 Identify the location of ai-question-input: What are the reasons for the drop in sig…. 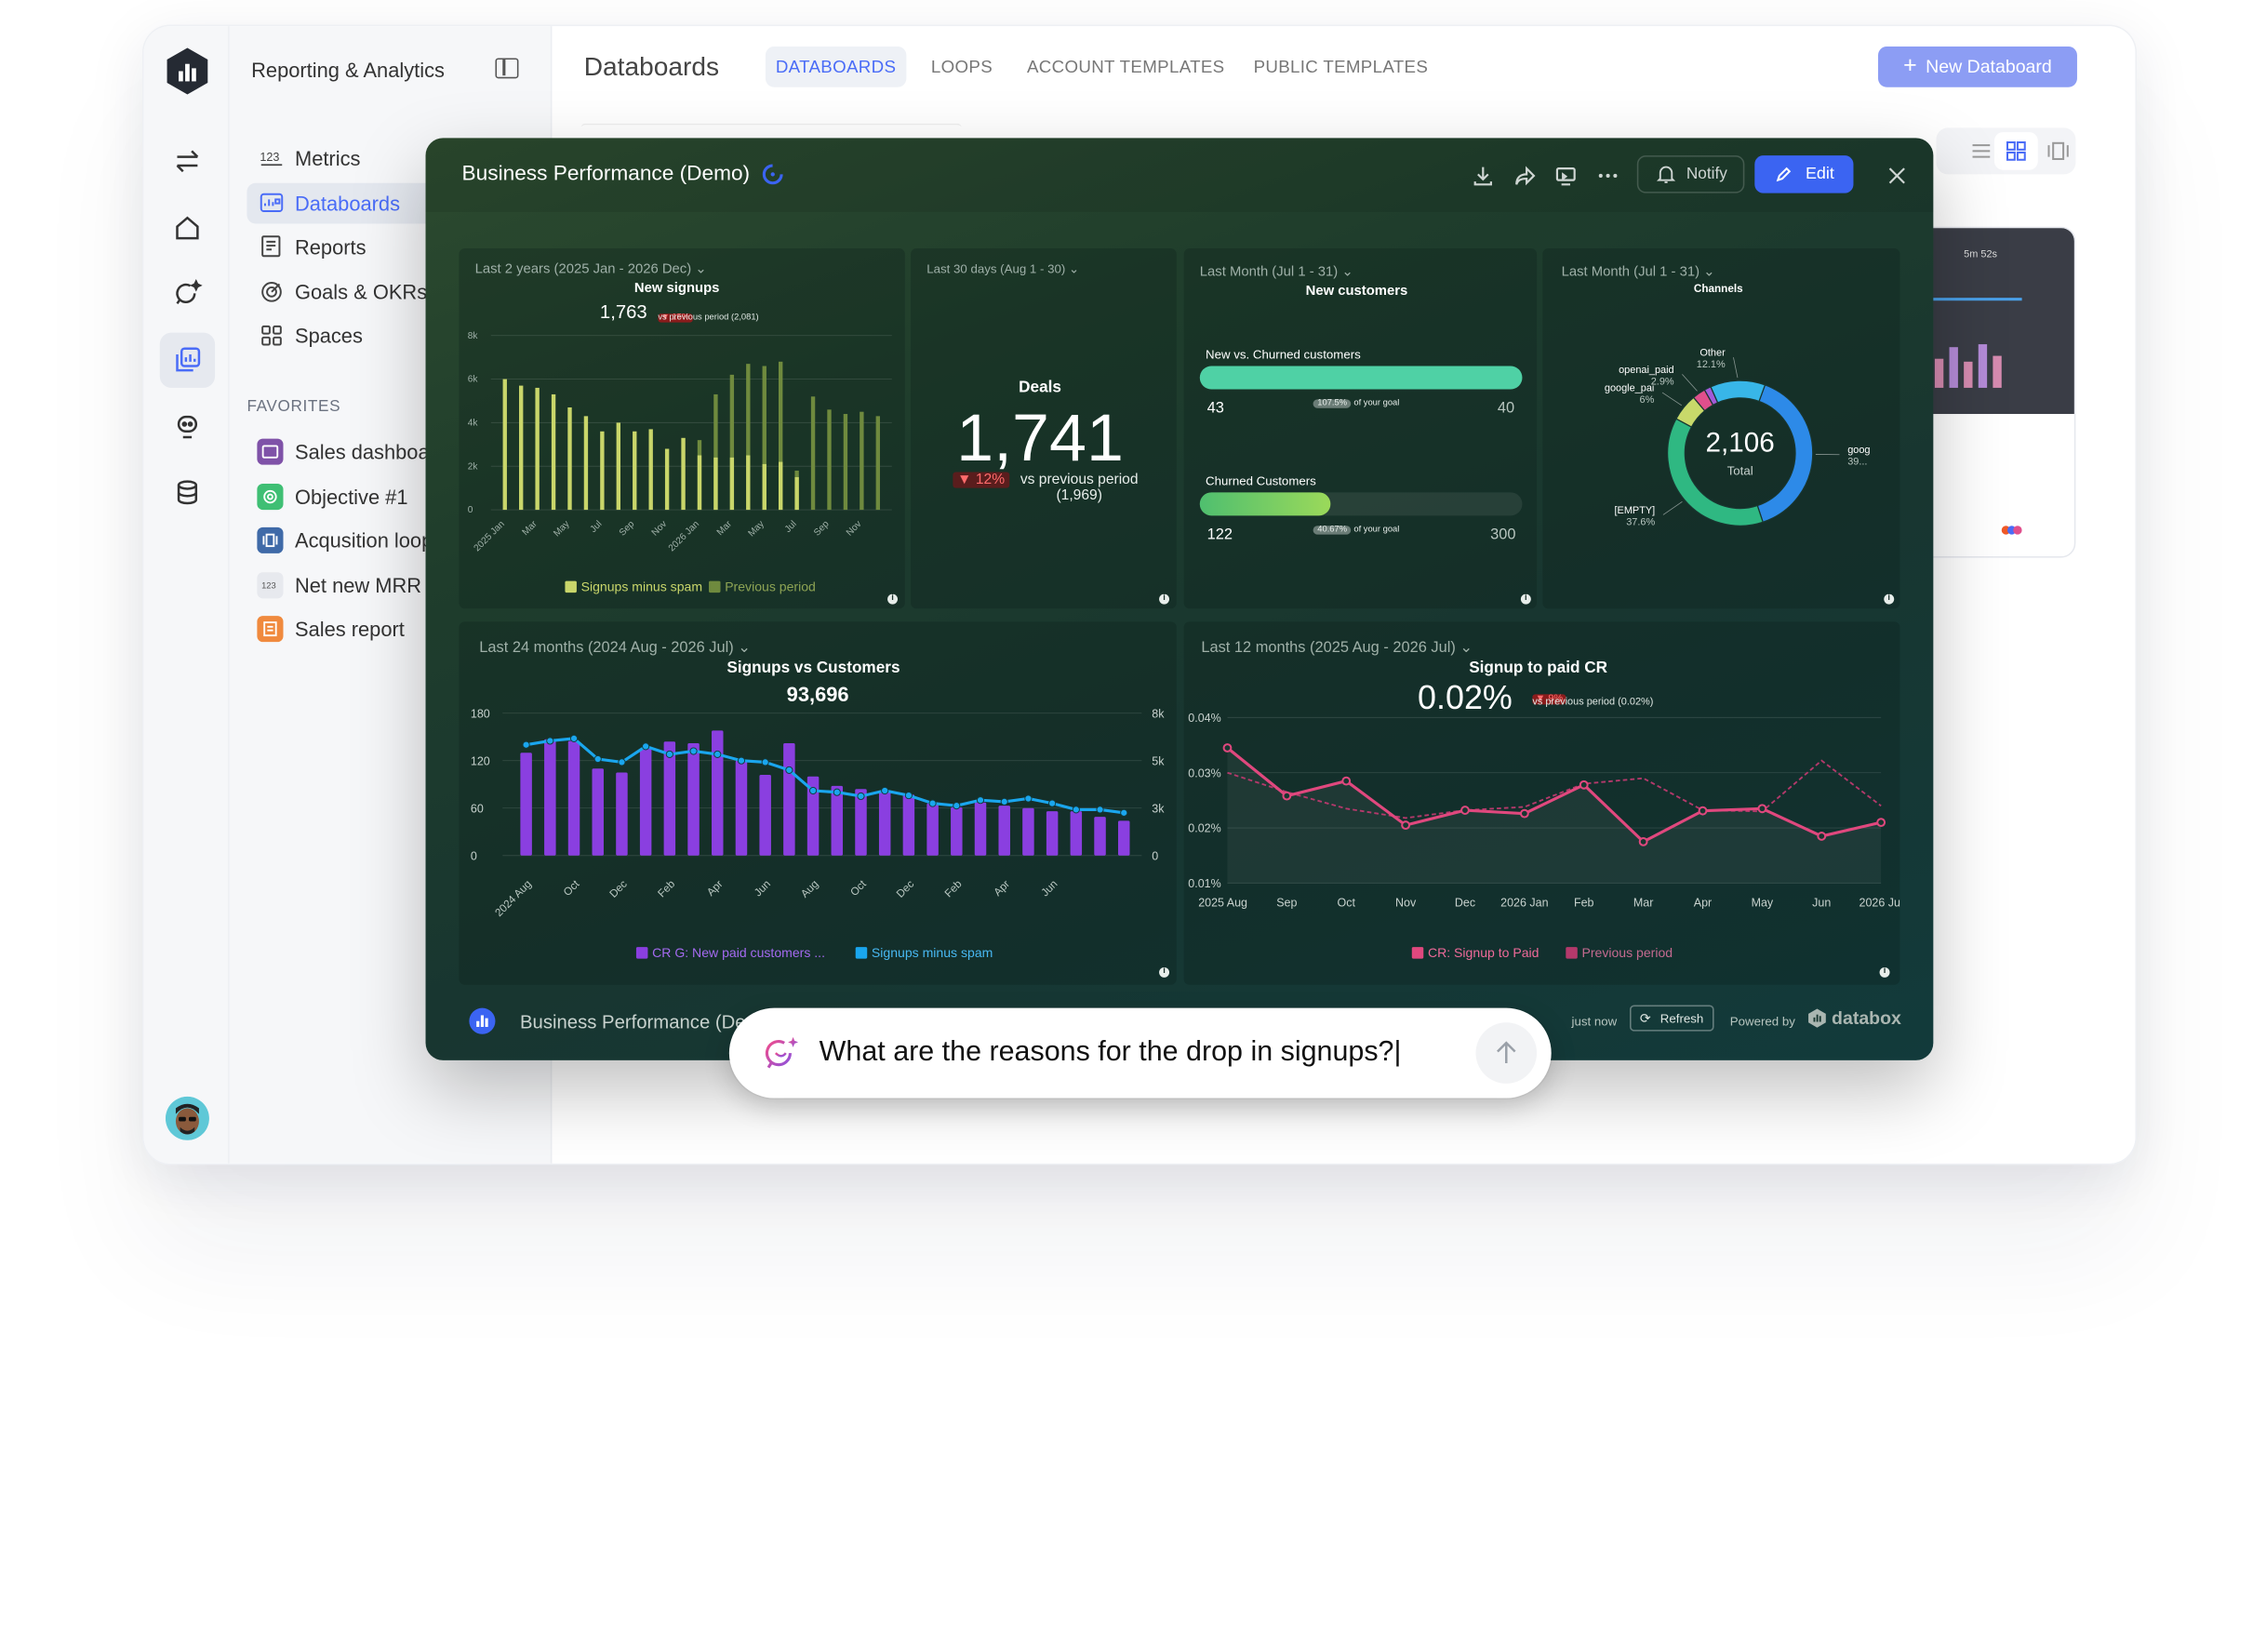
(1140, 1053).